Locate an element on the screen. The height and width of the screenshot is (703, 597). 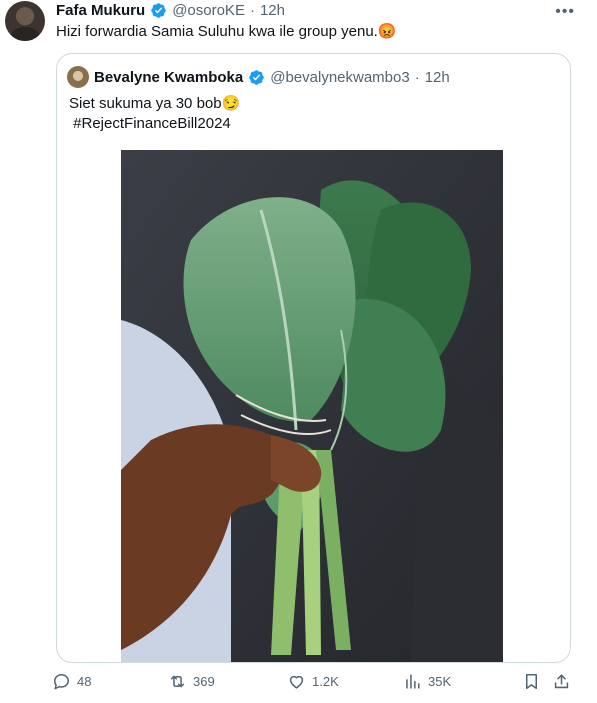
repost-icon is located at coordinates (177, 681).